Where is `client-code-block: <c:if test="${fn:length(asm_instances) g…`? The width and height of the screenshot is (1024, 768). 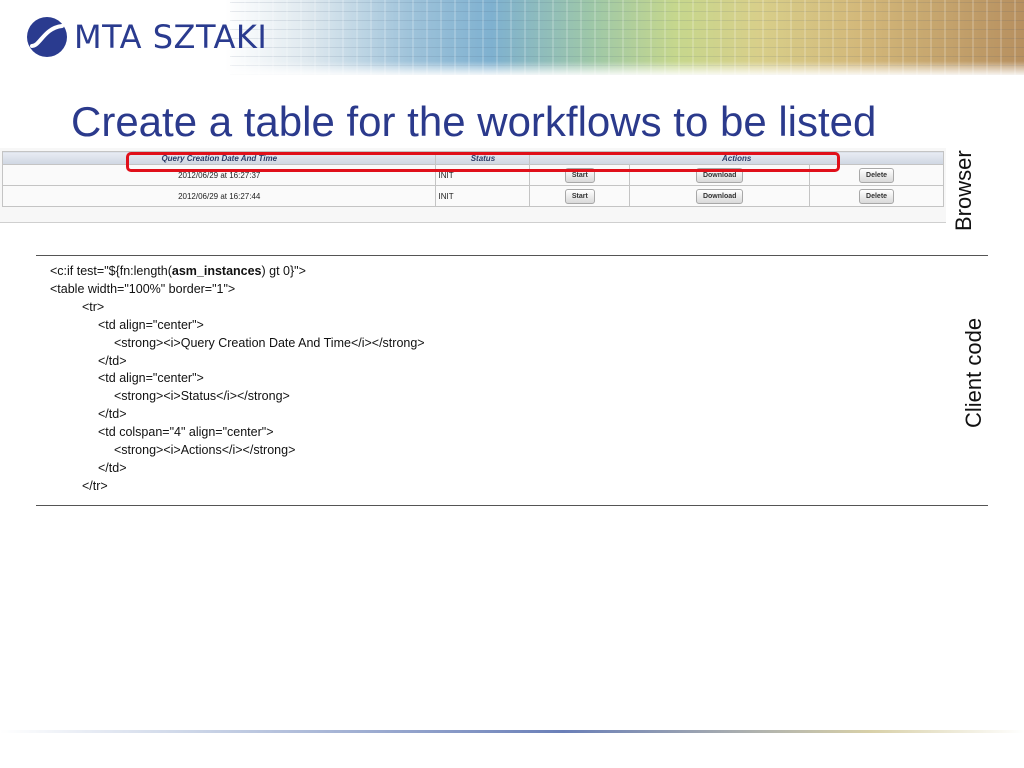 client-code-block: <c:if test="${fn:length(asm_instances) g… is located at coordinates (237, 379).